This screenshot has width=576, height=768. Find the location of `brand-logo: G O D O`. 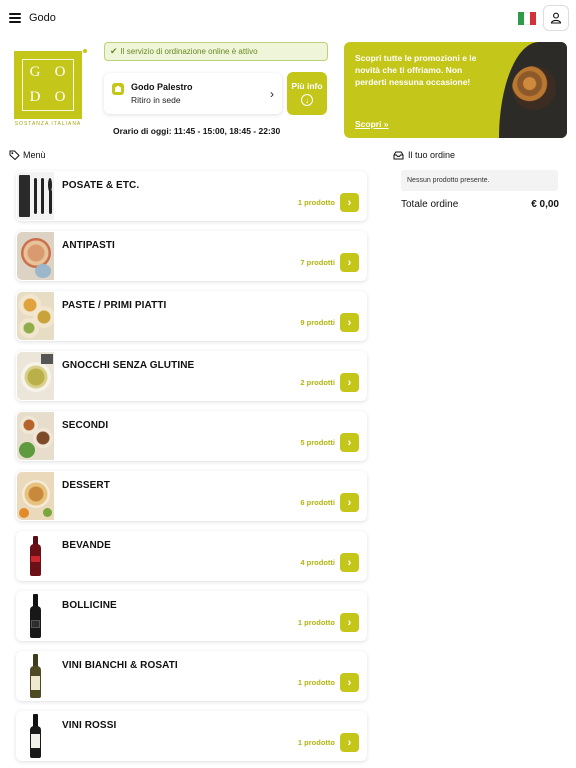

brand-logo: G O D O is located at coordinates (48, 85).